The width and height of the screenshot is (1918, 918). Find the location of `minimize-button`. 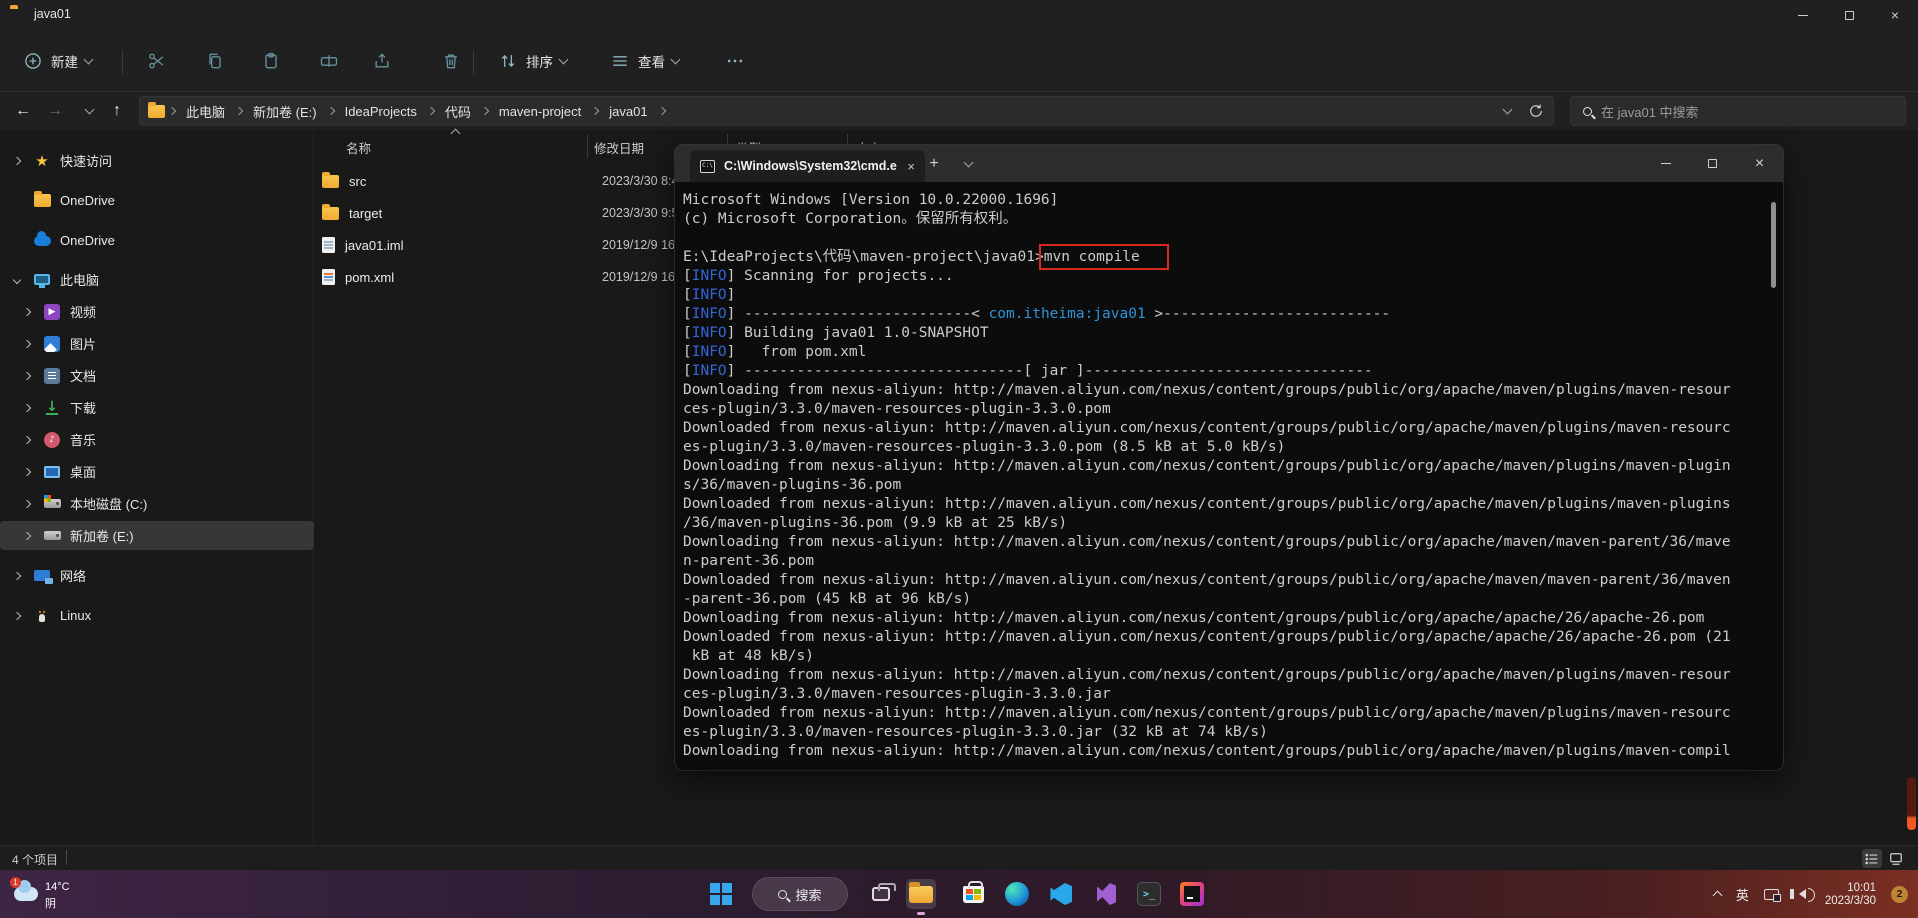

minimize-button is located at coordinates (1803, 15).